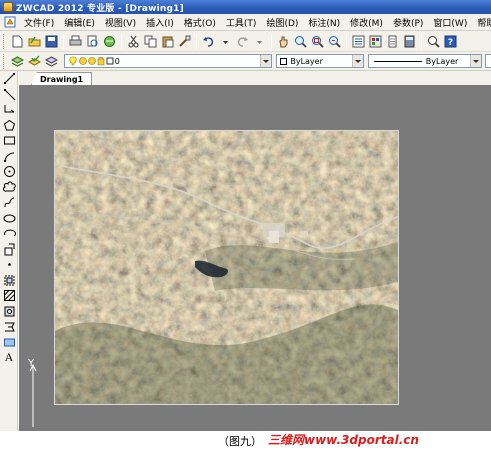  I want to click on line-icon, so click(9, 79).